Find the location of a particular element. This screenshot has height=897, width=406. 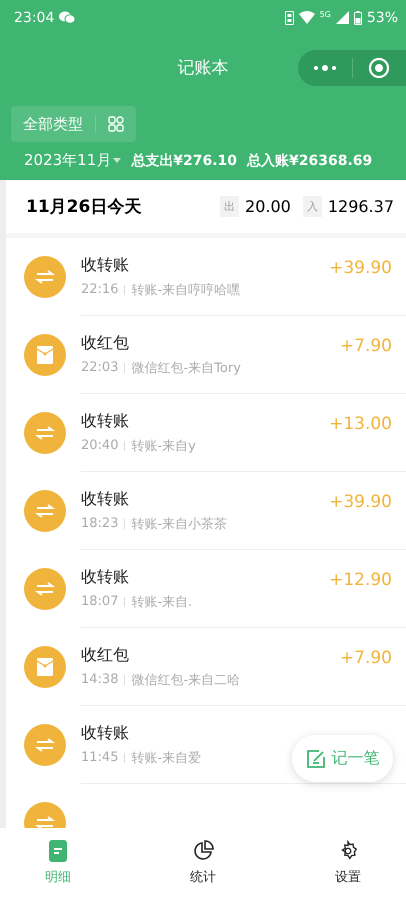

dropdown-caret-icon is located at coordinates (117, 160).